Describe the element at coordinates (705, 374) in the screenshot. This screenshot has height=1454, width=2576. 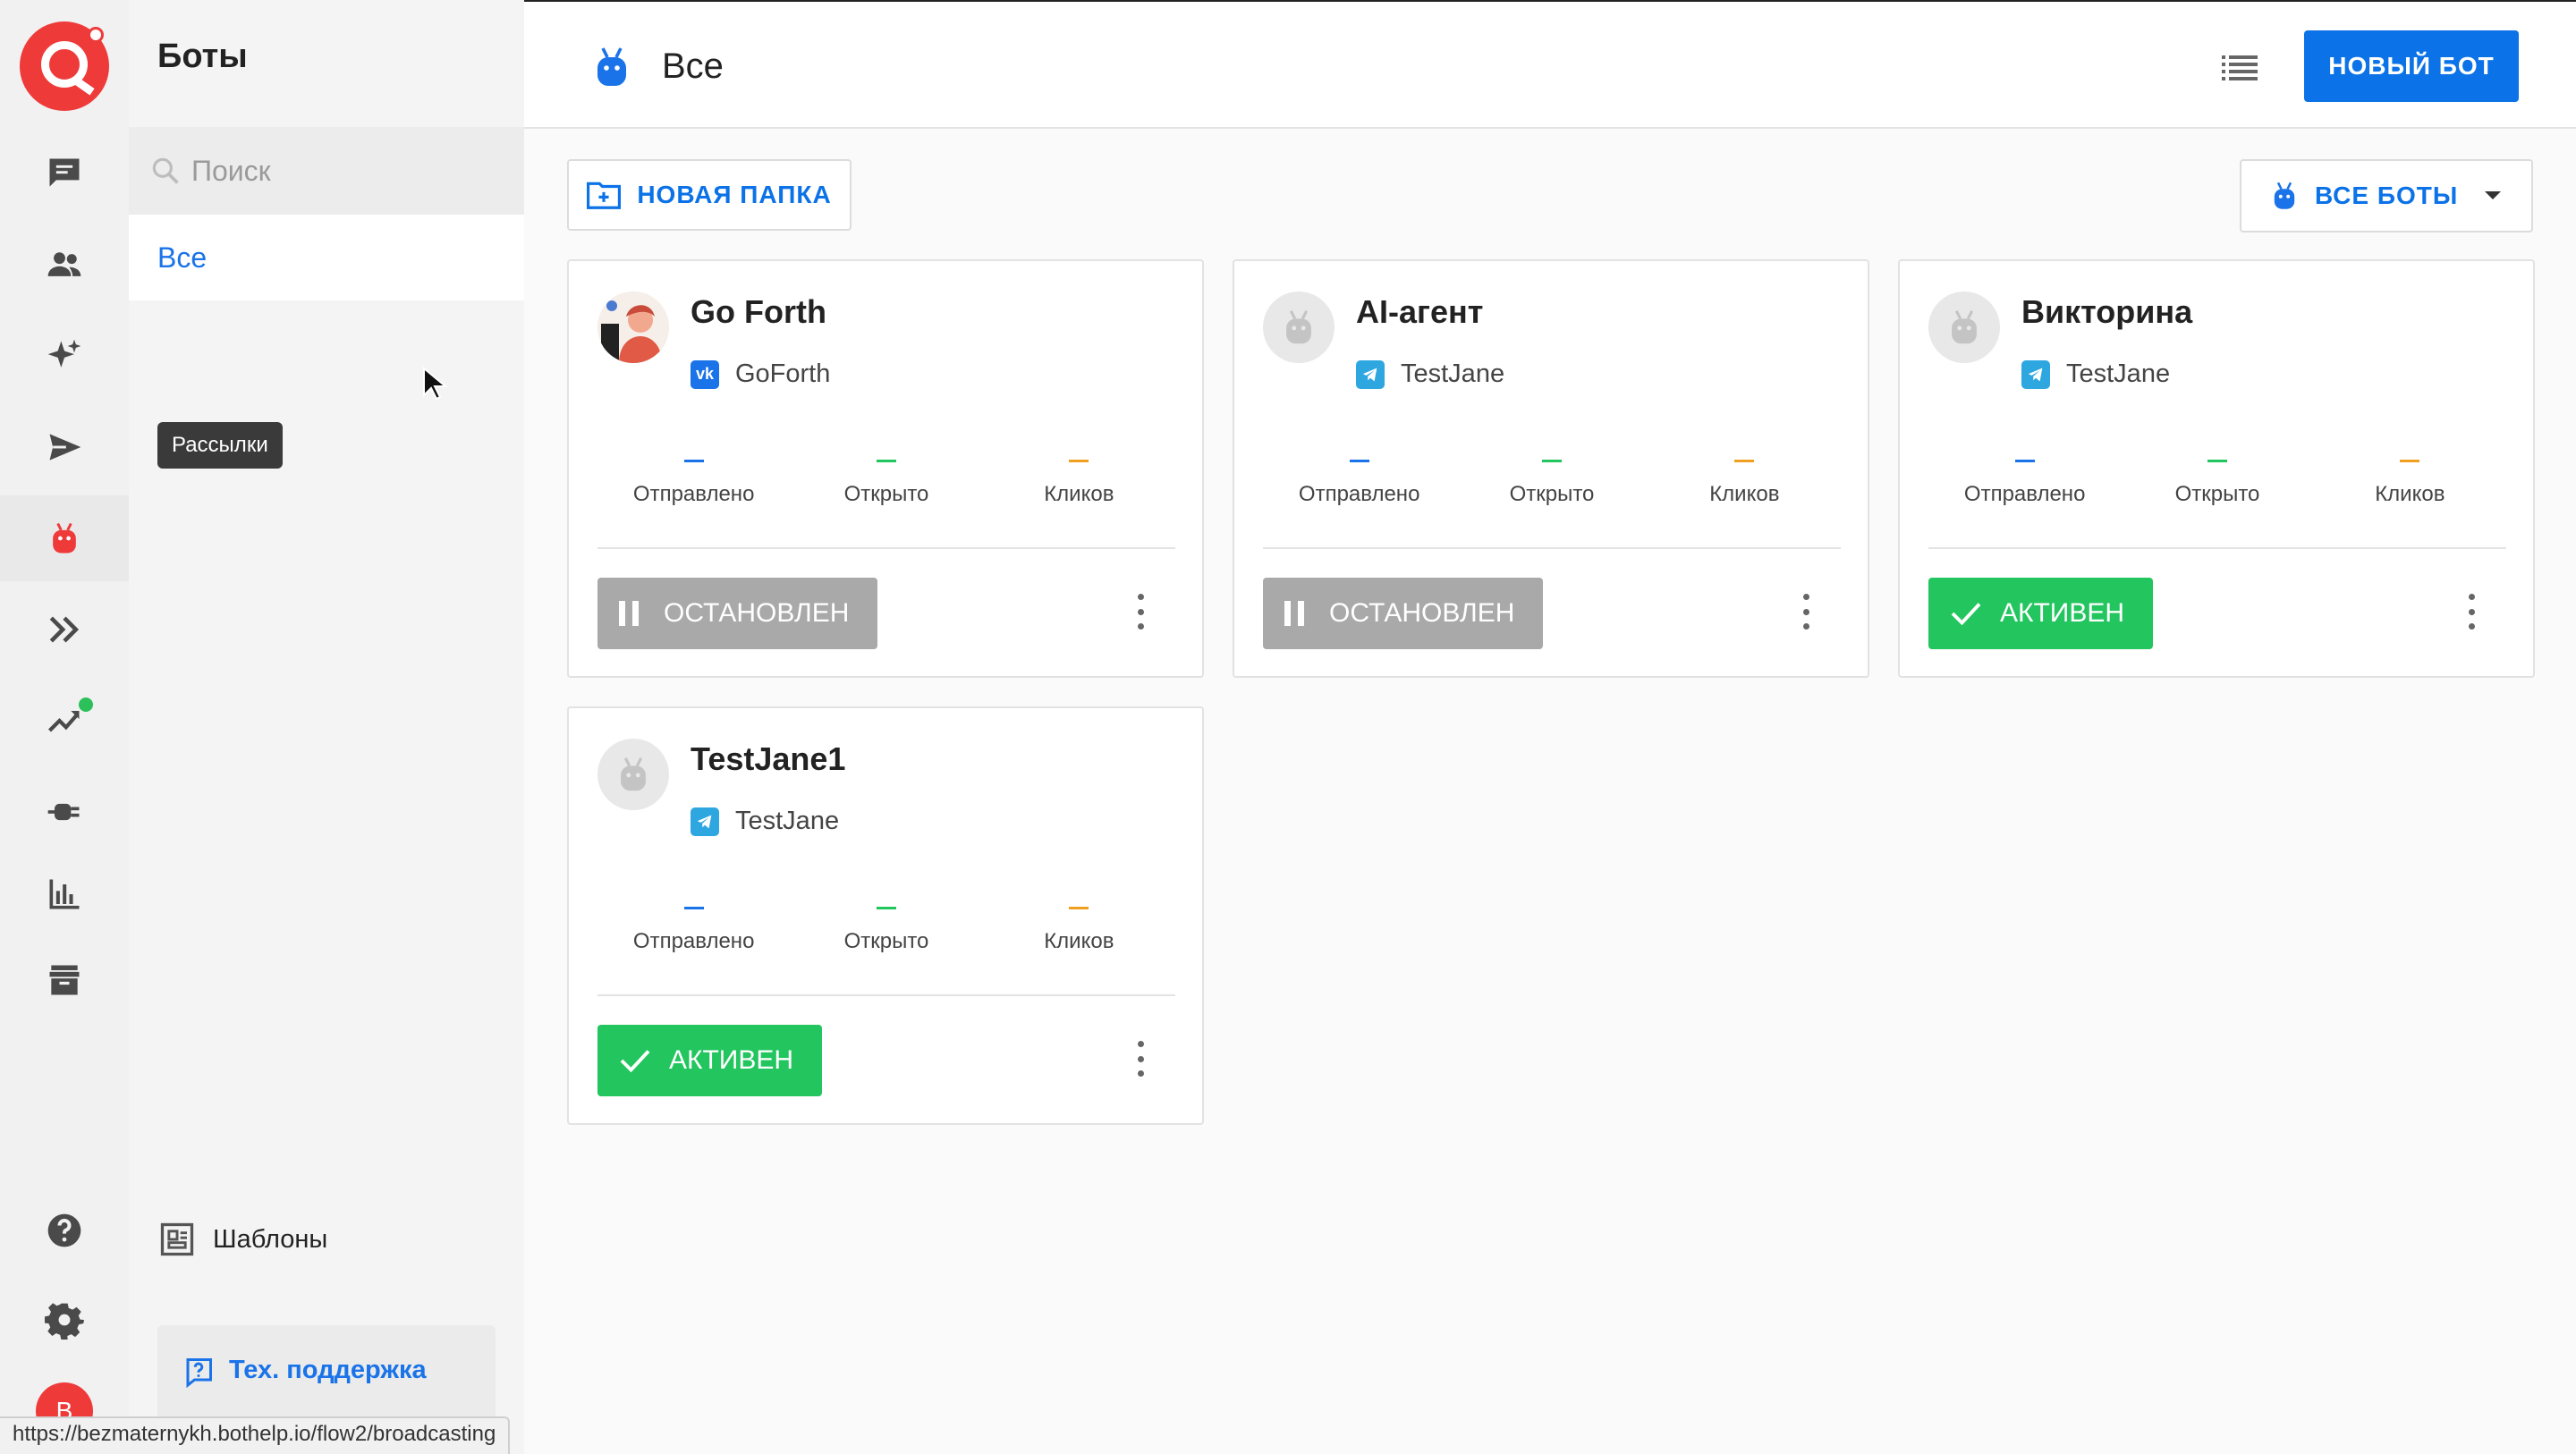
I see `vk-icon: vk` at that location.